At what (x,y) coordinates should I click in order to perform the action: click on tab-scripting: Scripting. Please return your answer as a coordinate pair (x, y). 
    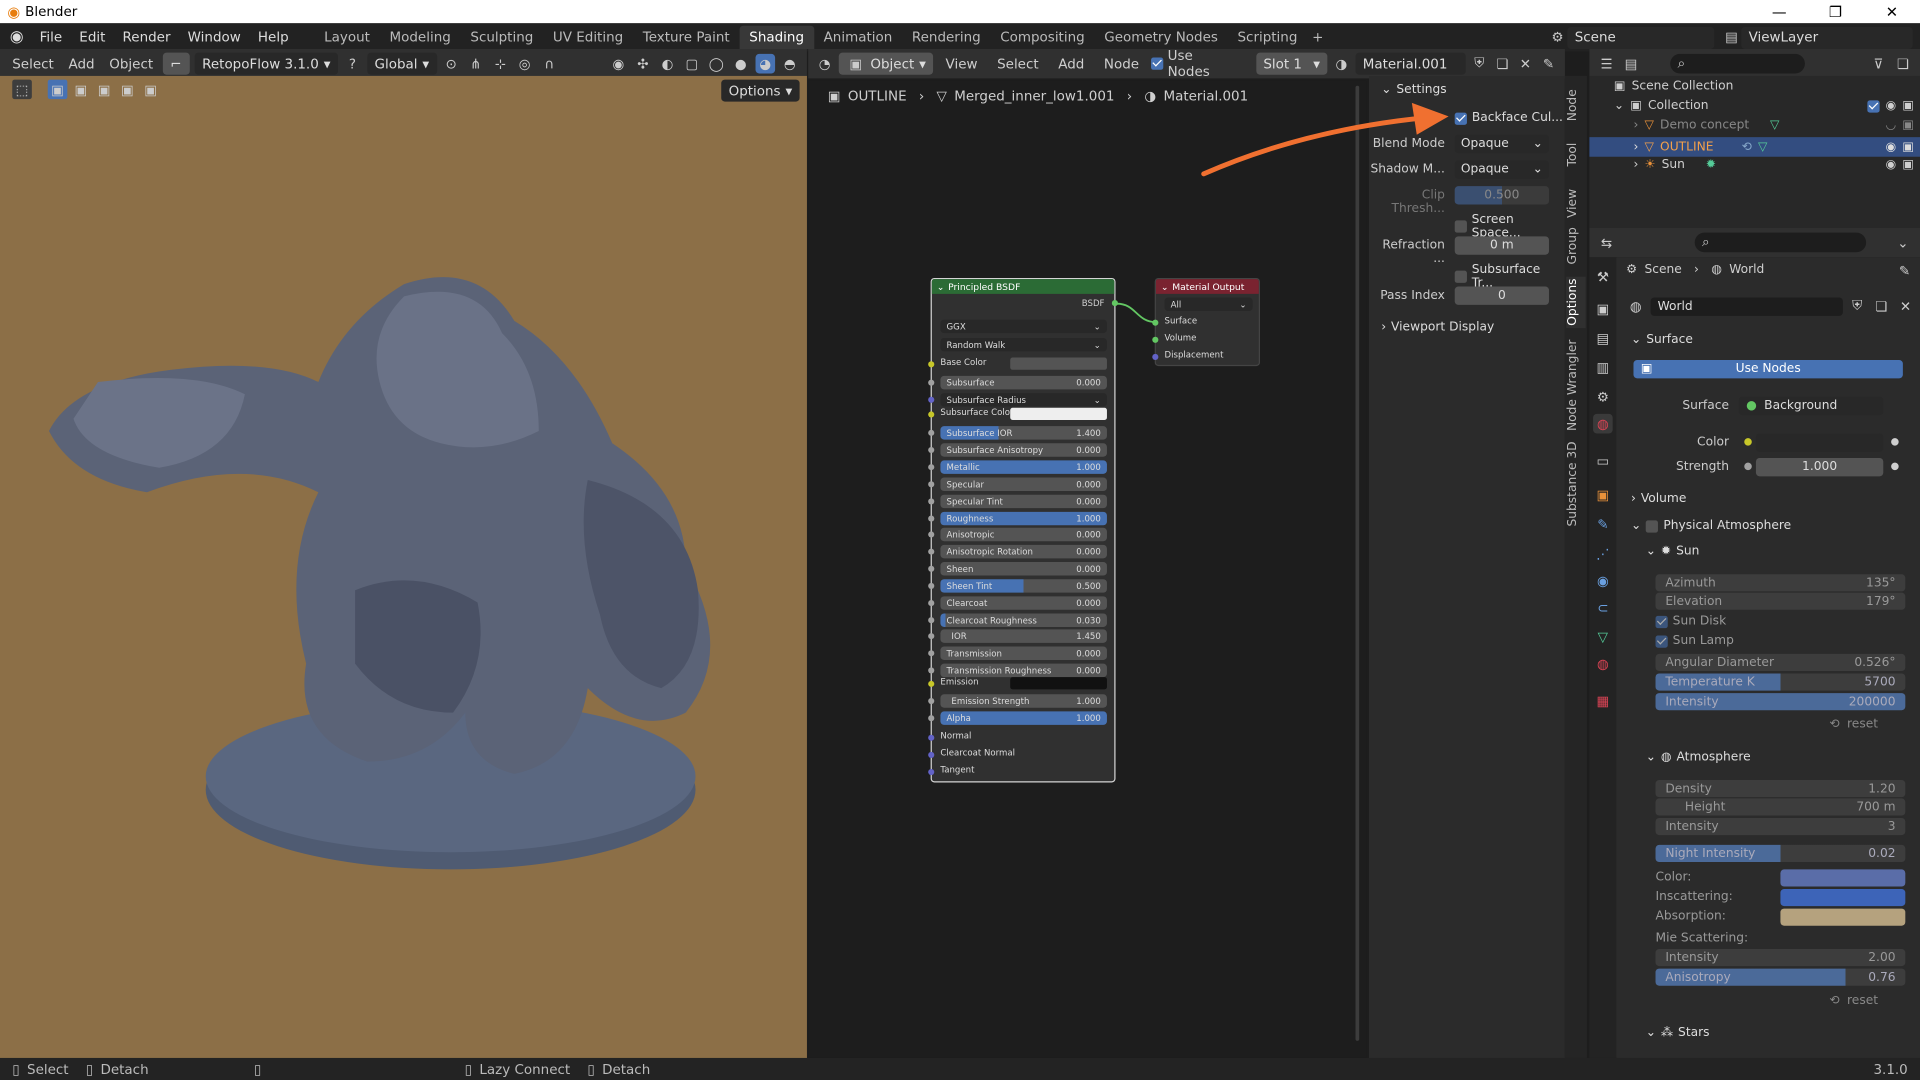
    Looking at the image, I should click on (1267, 37).